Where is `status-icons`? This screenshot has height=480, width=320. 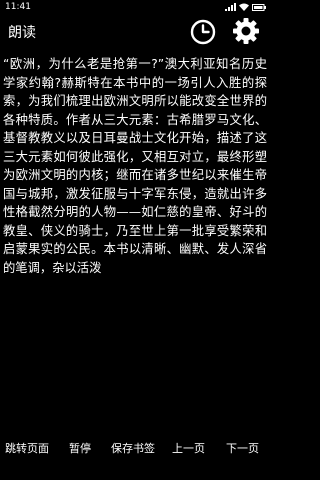 status-icons is located at coordinates (245, 7).